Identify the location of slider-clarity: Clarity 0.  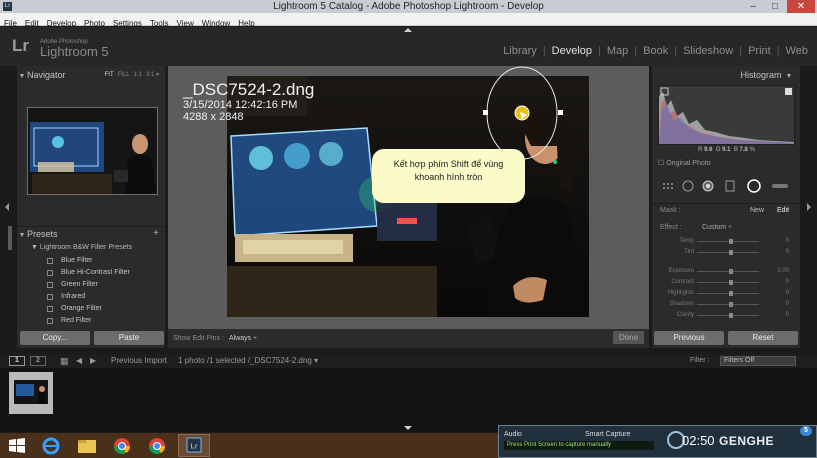
(726, 315).